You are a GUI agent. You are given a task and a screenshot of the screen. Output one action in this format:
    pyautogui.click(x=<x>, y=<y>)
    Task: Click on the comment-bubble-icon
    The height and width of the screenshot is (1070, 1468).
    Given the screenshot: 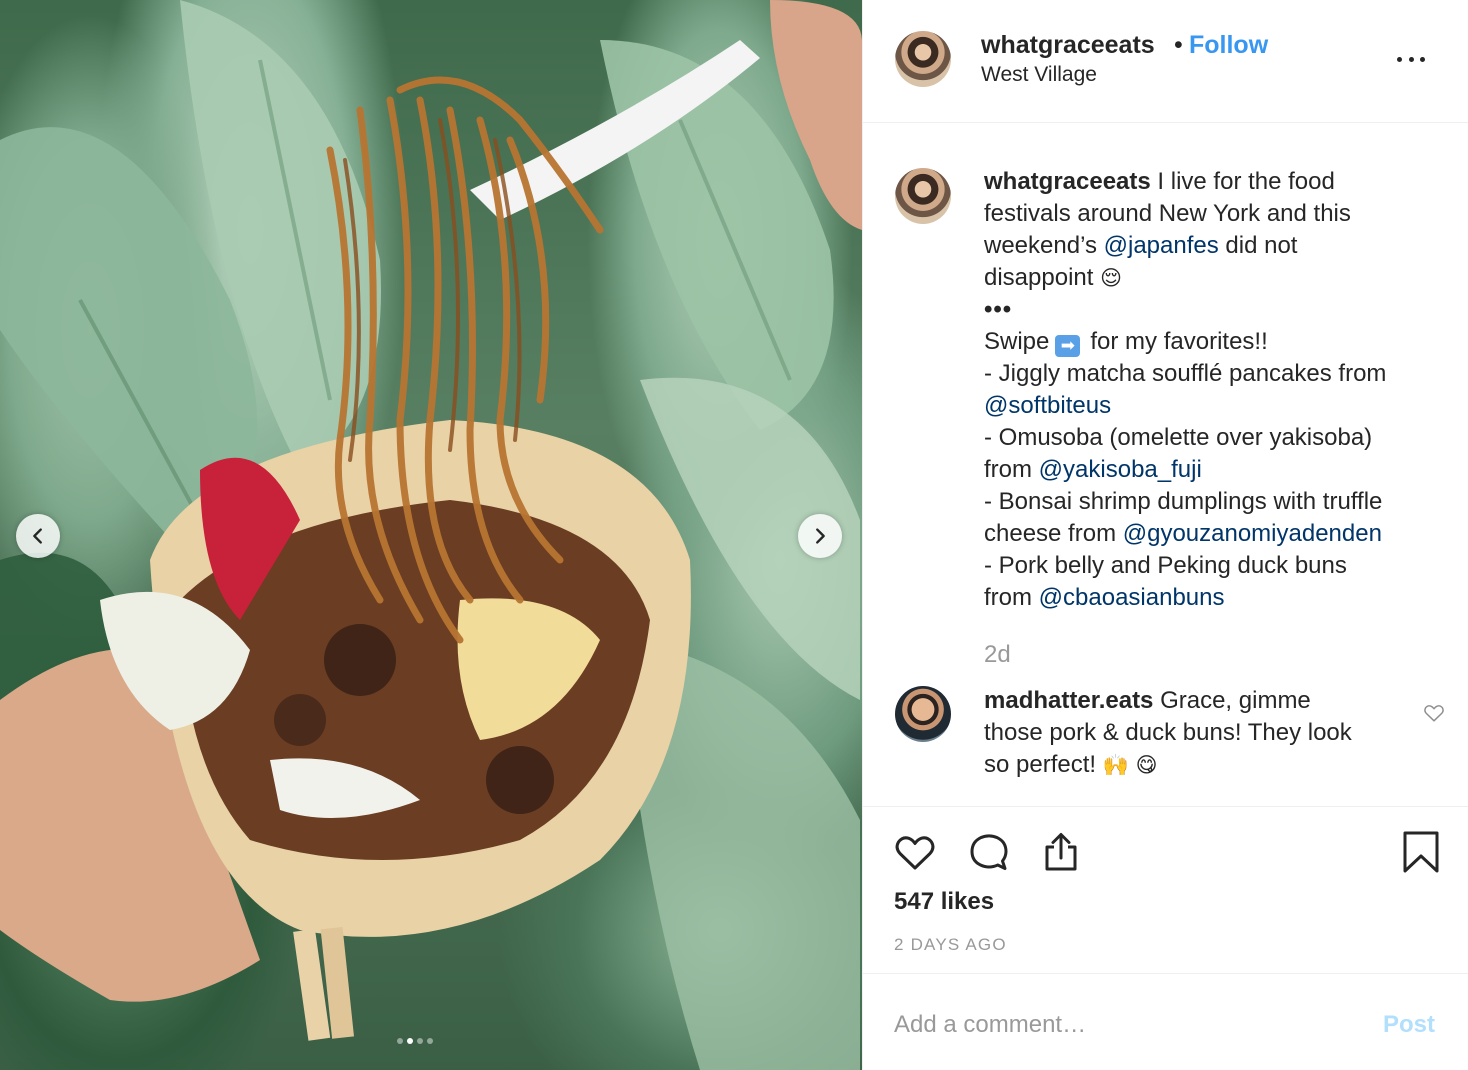 What is the action you would take?
    pyautogui.click(x=989, y=852)
    